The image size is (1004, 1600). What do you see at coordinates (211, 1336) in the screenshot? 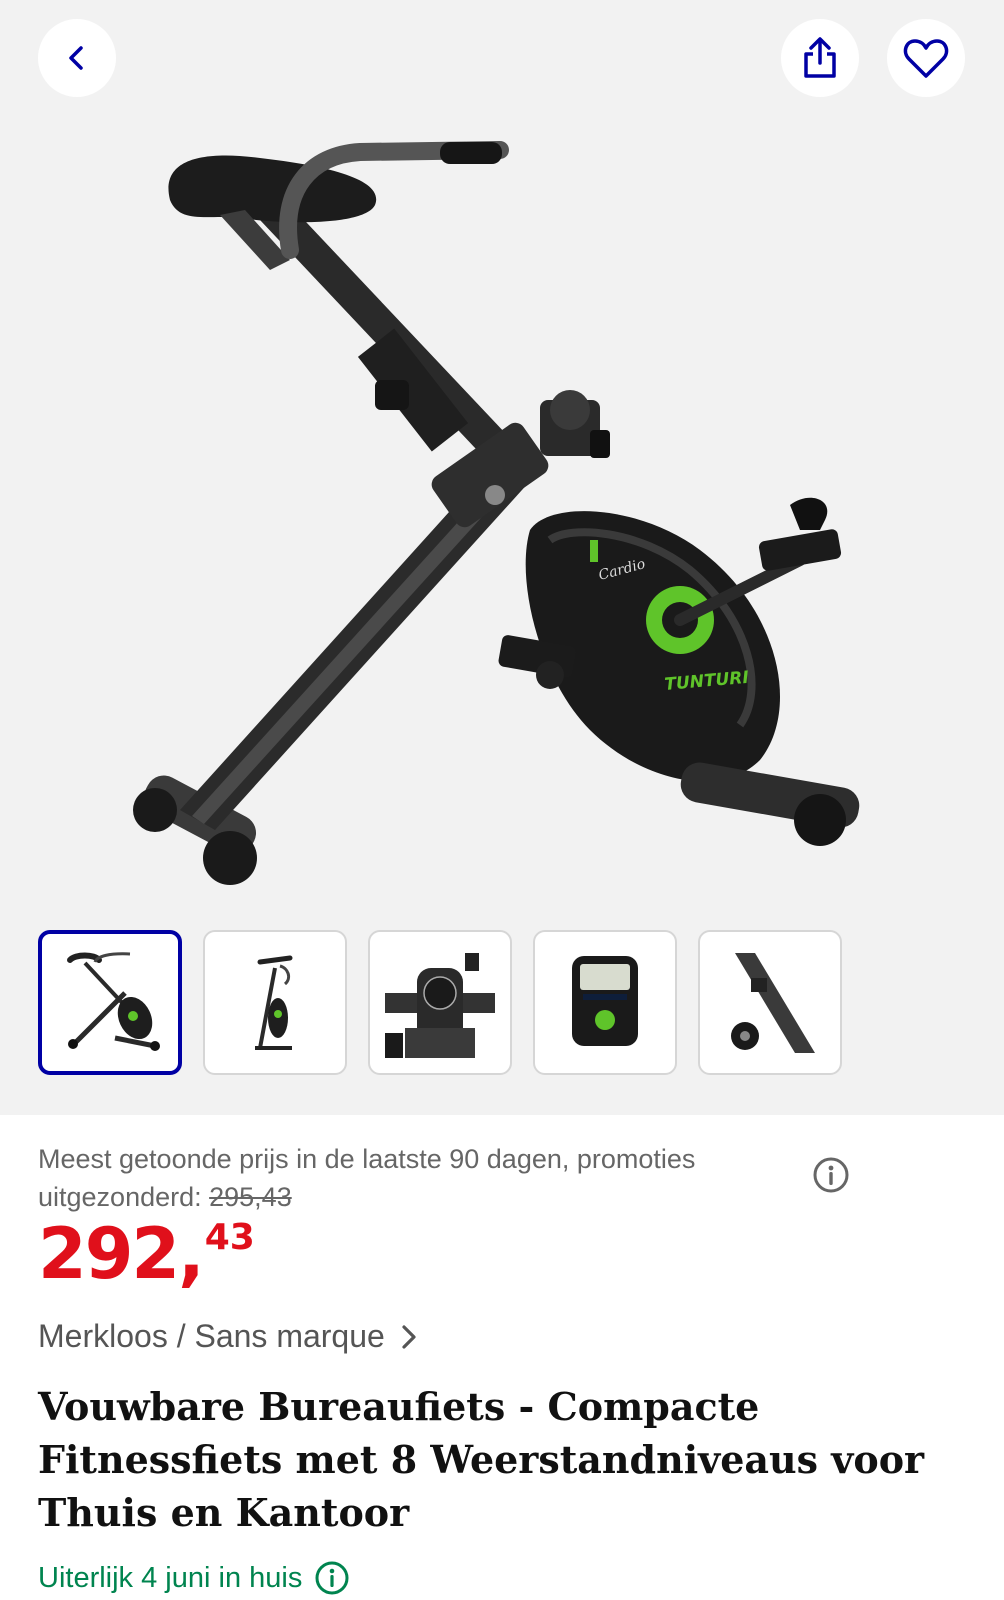
I see `brand-name: Merkloos / Sans marque` at bounding box center [211, 1336].